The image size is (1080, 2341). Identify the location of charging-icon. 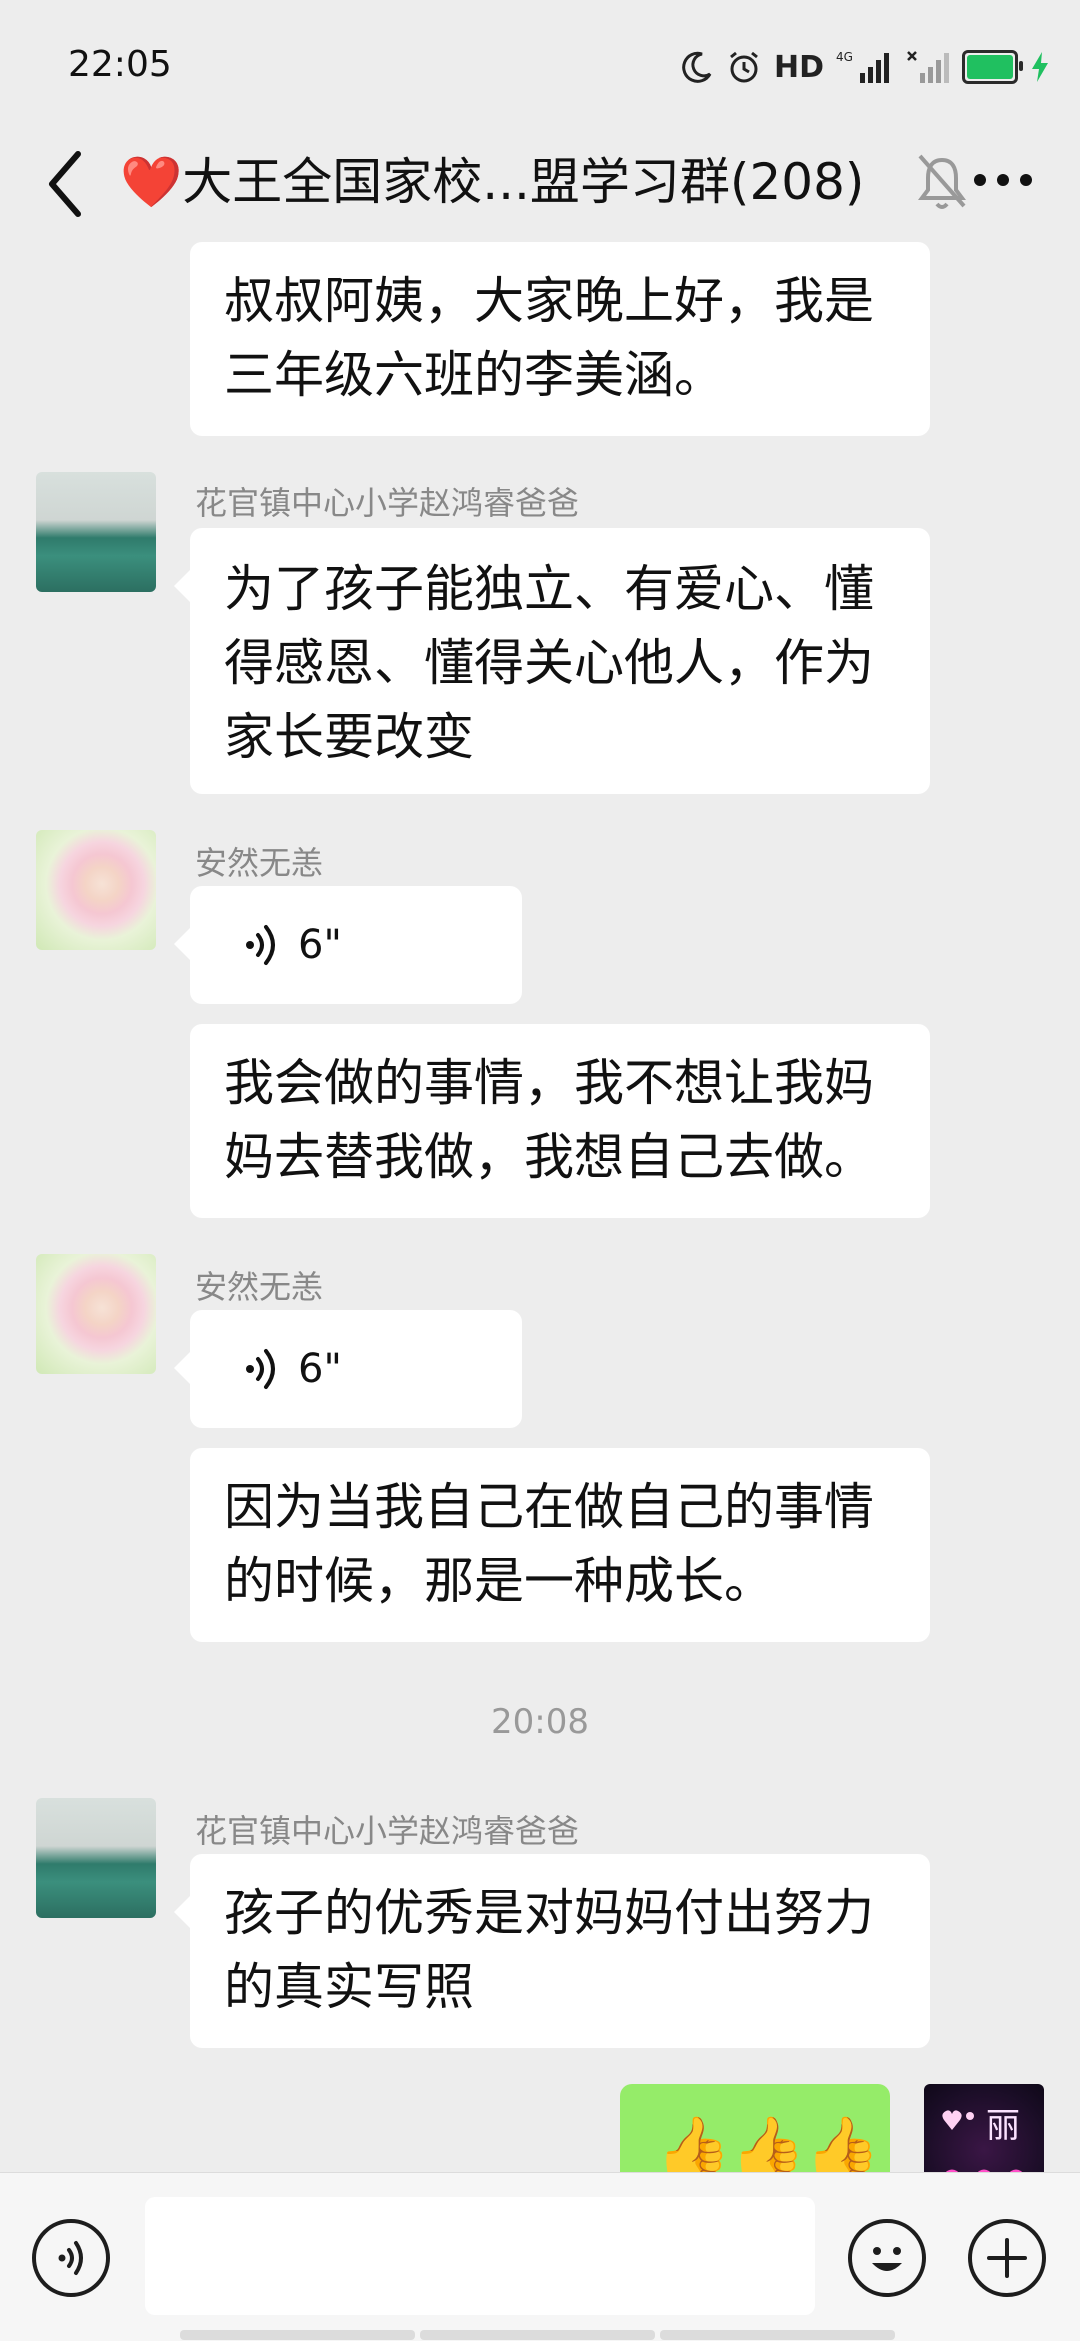
(1040, 67).